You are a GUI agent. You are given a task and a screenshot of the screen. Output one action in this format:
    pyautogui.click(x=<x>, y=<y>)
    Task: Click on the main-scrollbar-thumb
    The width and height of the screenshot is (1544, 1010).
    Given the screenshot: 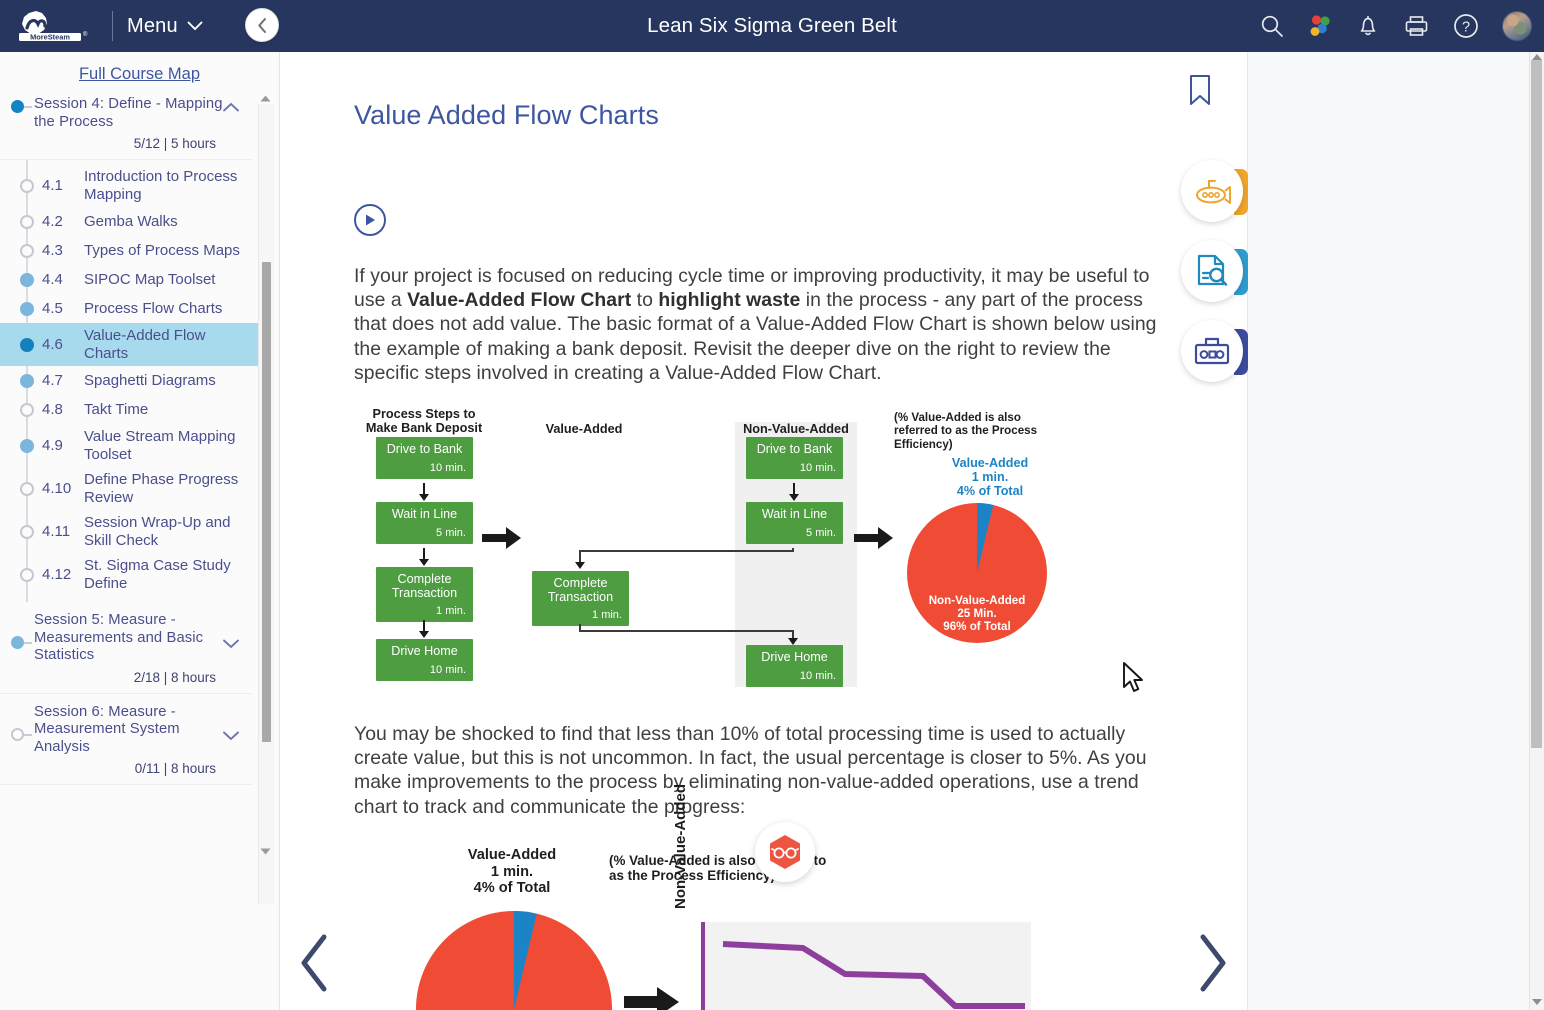 What is the action you would take?
    pyautogui.click(x=1536, y=404)
    